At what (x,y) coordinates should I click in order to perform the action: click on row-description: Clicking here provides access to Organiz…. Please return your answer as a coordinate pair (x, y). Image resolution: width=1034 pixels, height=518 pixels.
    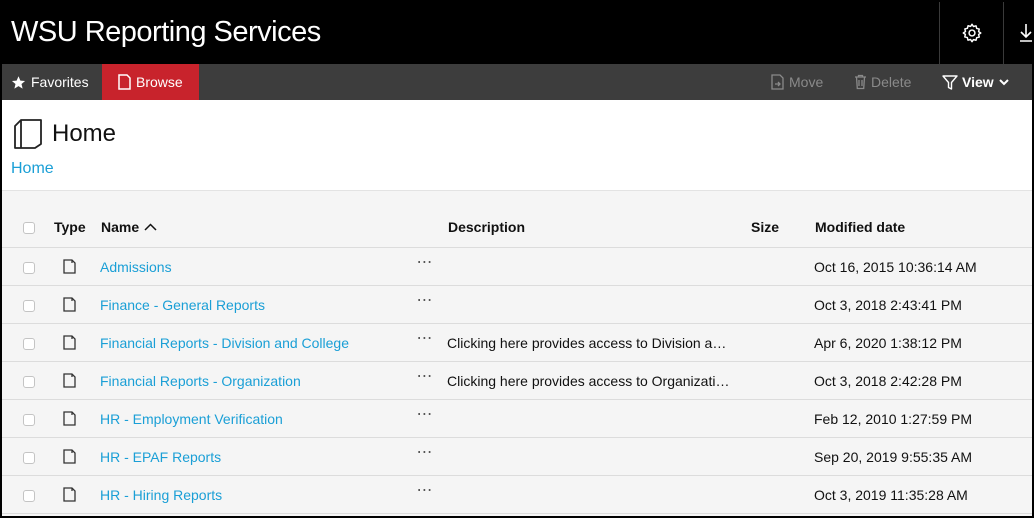
    Looking at the image, I should click on (588, 381).